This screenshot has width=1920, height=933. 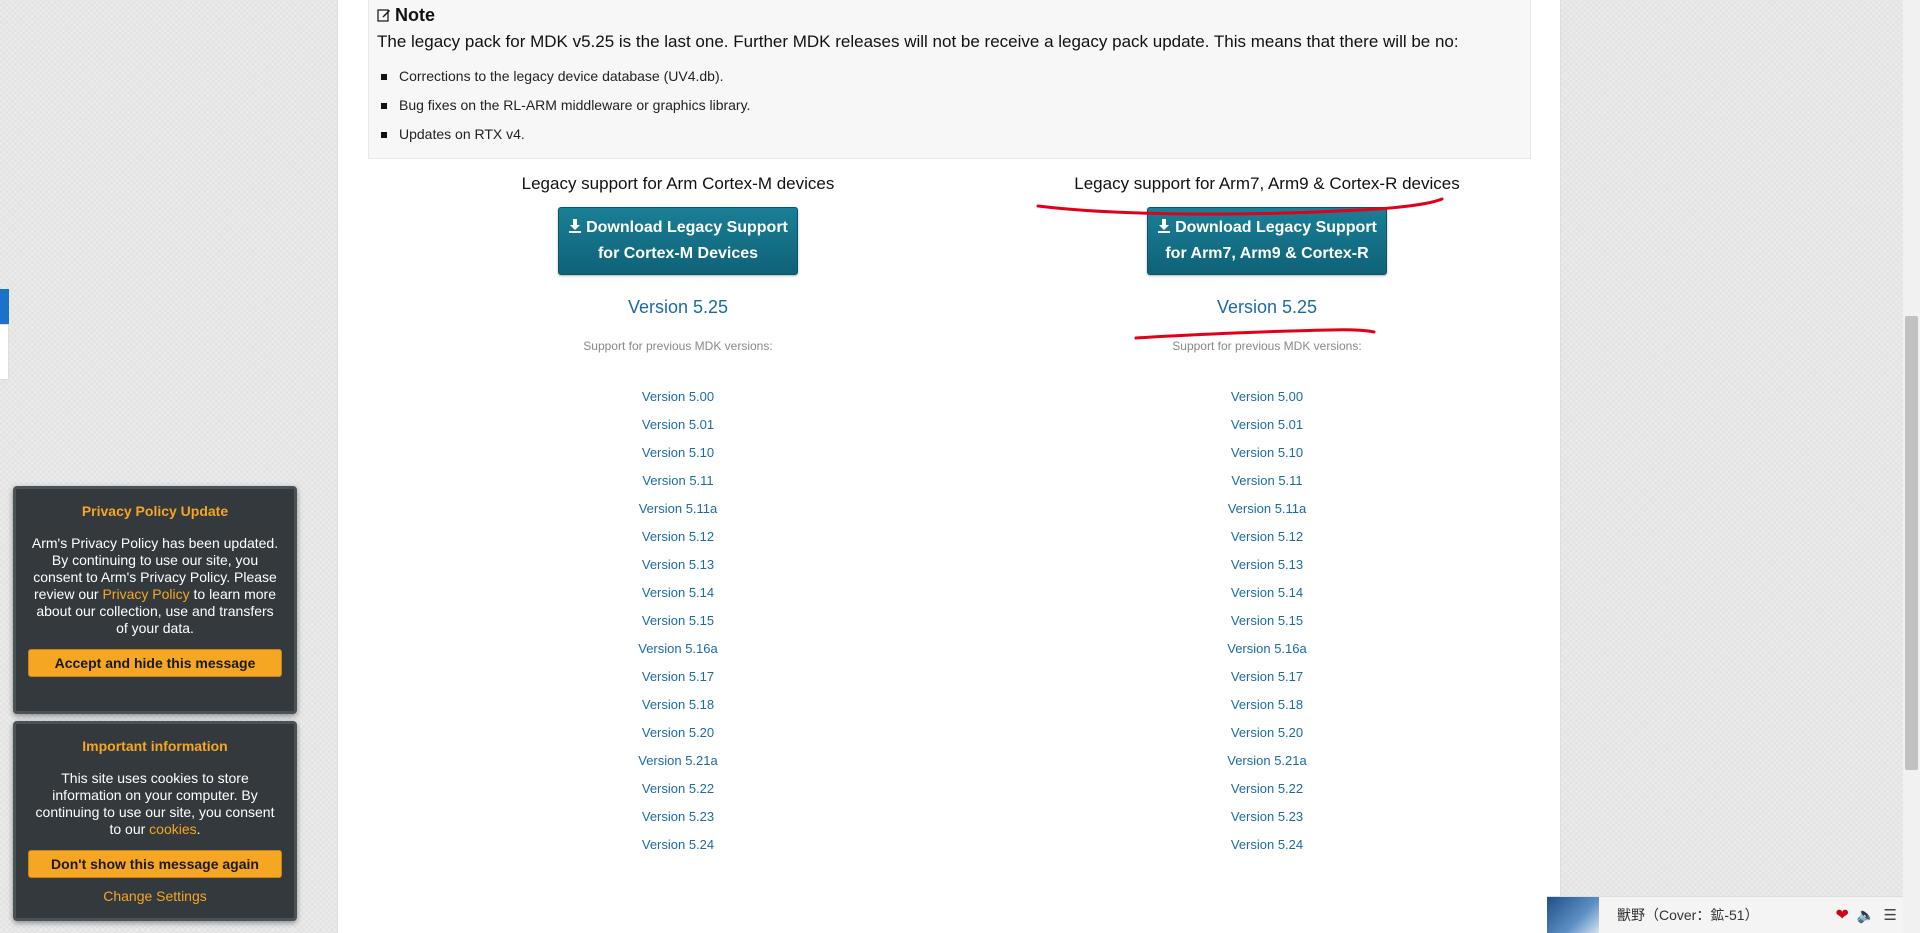 What do you see at coordinates (383, 15) in the screenshot?
I see `edit-icon` at bounding box center [383, 15].